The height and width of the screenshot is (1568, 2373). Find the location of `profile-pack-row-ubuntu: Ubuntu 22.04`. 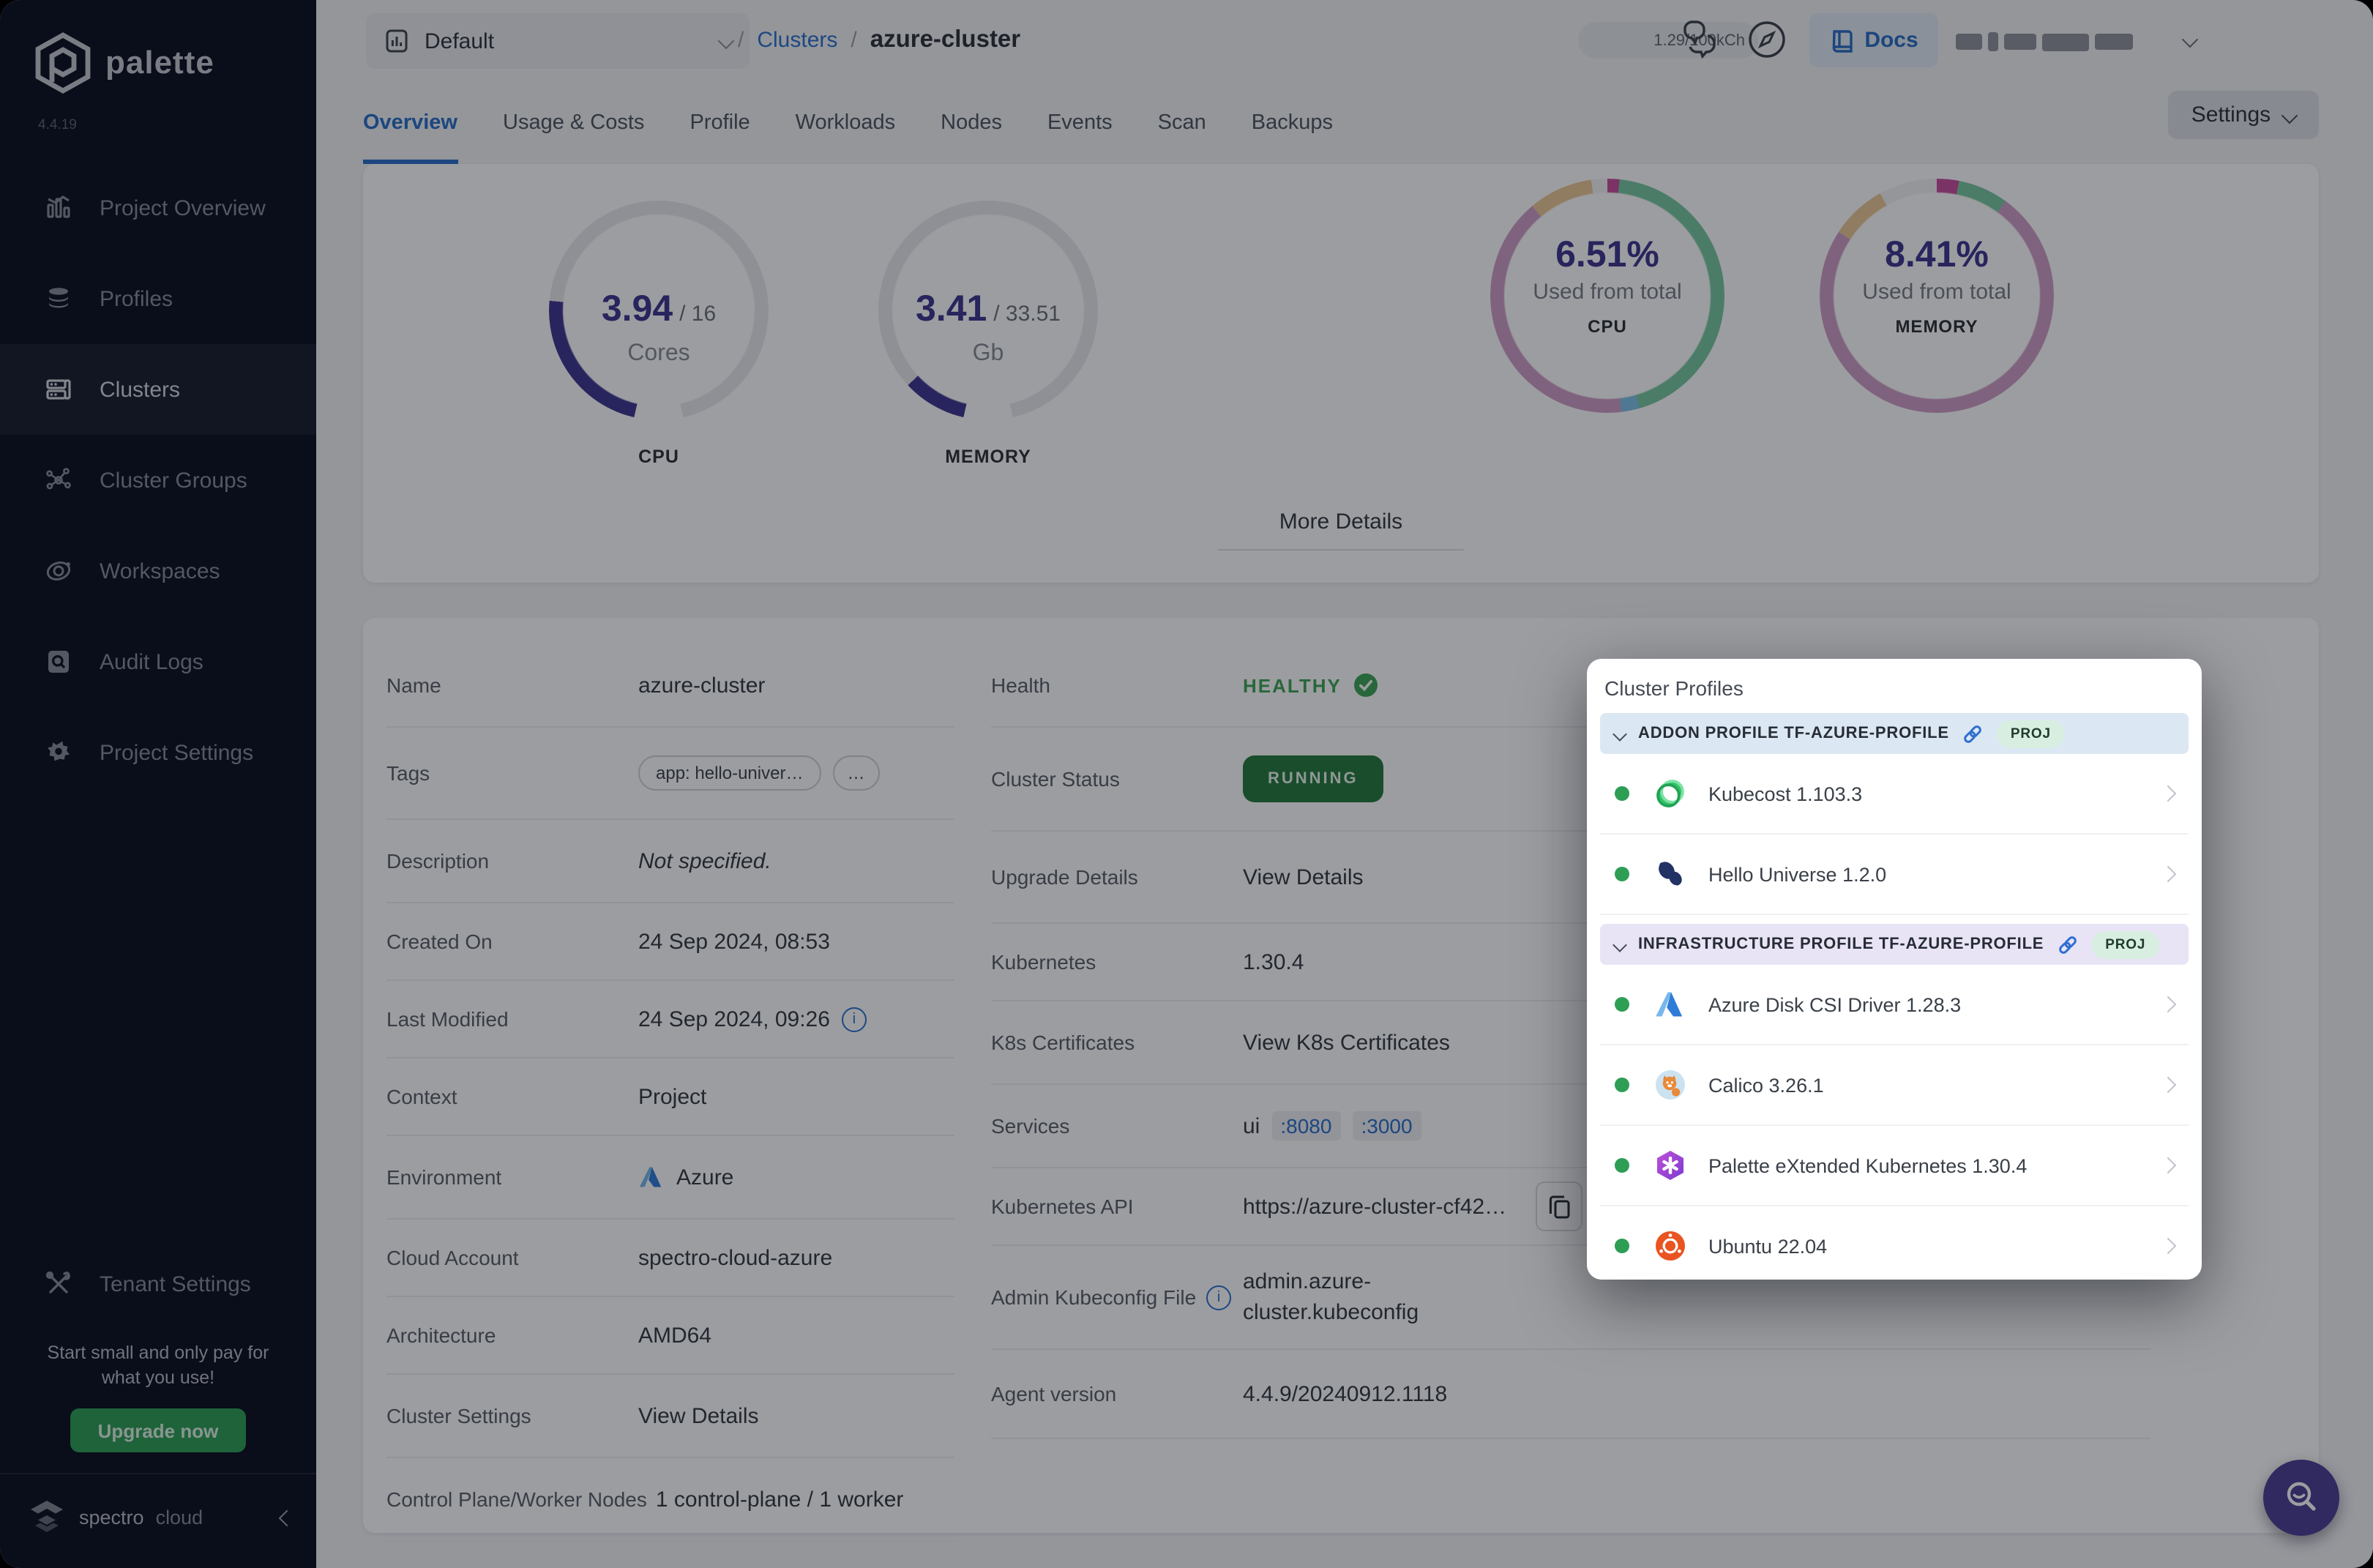

profile-pack-row-ubuntu: Ubuntu 22.04 is located at coordinates (1895, 1245).